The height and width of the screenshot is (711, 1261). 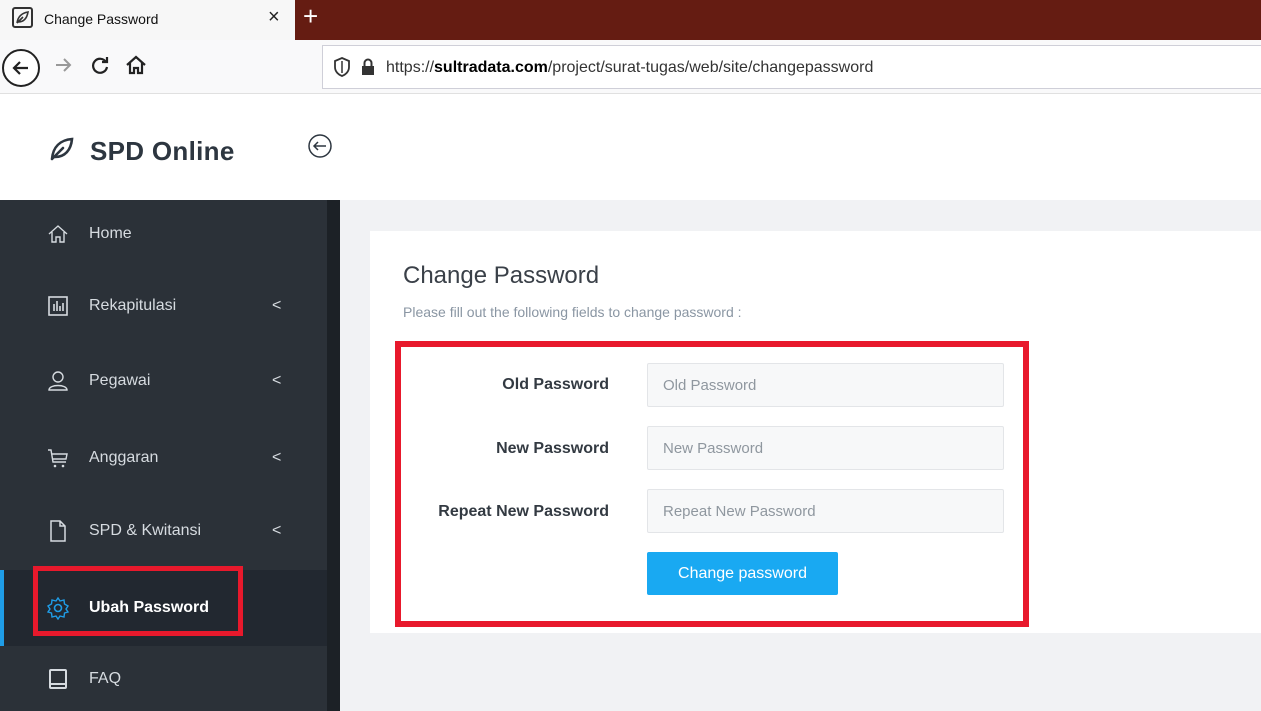 What do you see at coordinates (145, 530) in the screenshot?
I see `sidebar-item-label: SPD & Kwitansi` at bounding box center [145, 530].